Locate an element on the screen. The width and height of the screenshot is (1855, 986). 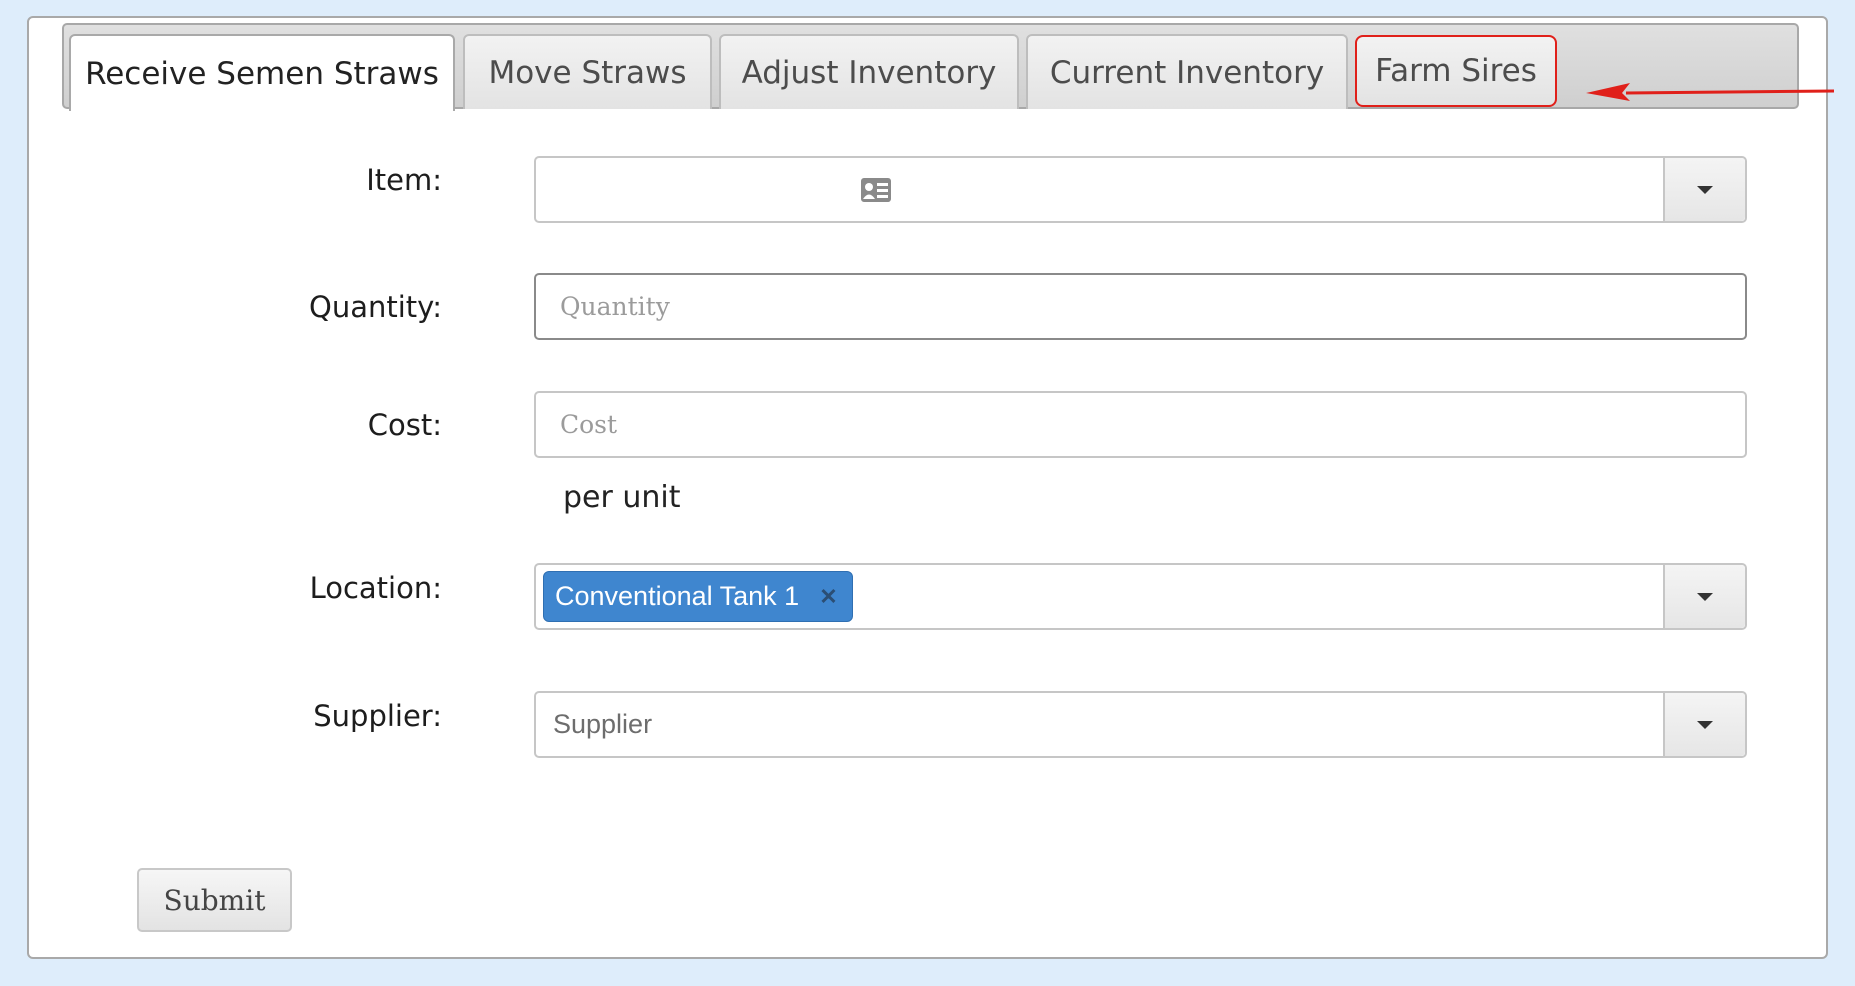
location-tag-label: Conventional Tank 1 is located at coordinates (677, 596).